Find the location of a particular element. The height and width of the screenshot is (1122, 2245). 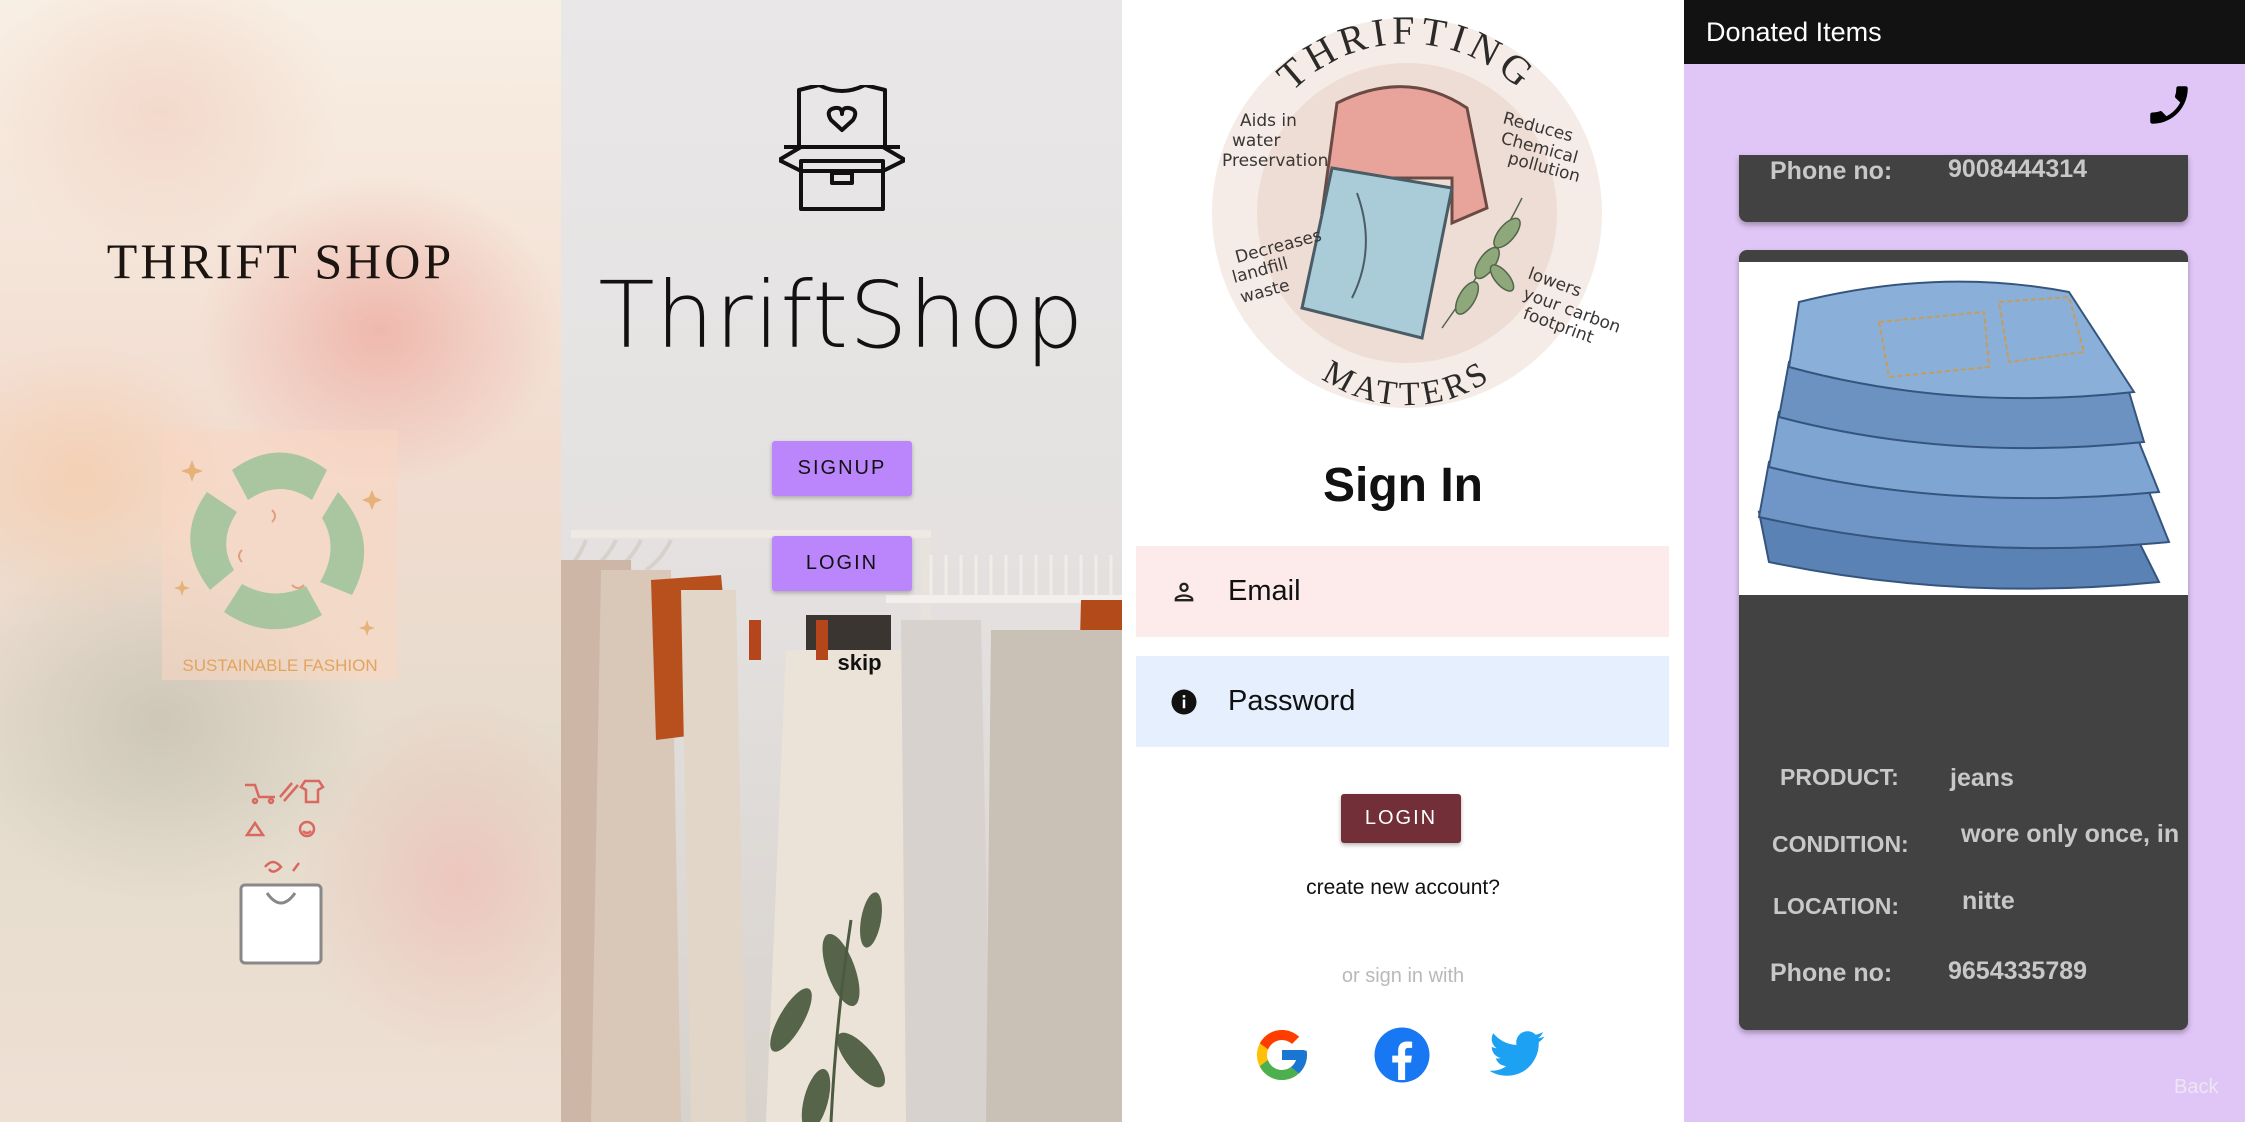

signup-button: SIGNUP is located at coordinates (842, 468).